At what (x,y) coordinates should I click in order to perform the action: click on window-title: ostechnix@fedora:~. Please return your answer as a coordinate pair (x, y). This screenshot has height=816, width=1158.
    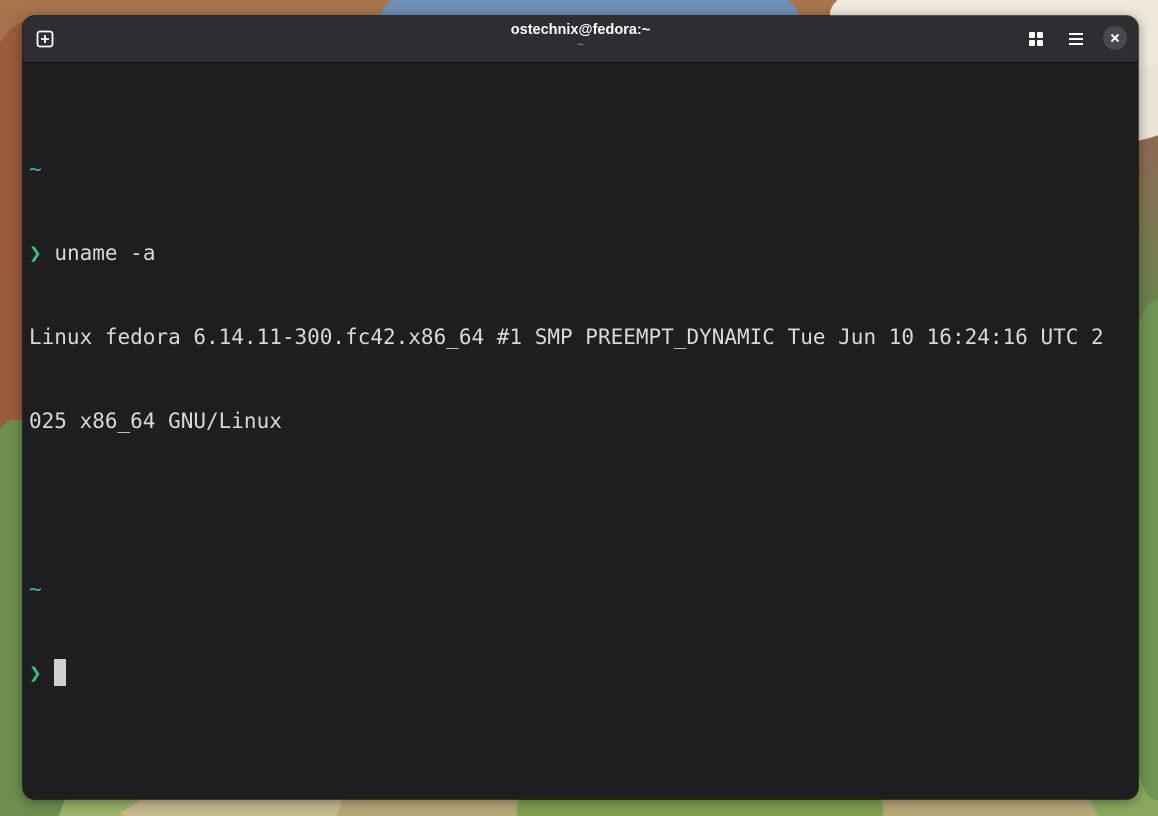
    Looking at the image, I should click on (580, 30).